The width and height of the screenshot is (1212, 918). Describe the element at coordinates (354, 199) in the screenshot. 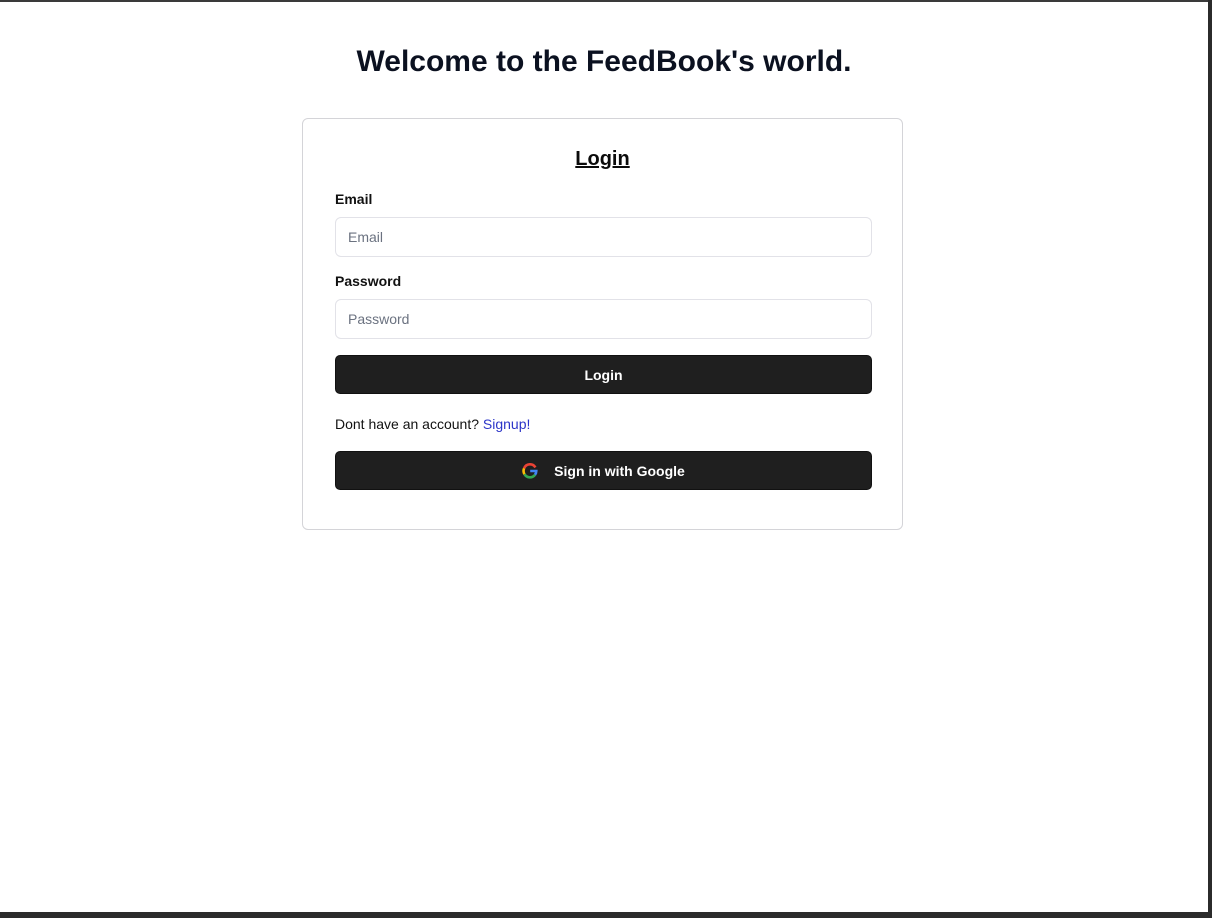

I see `email-label: Email` at that location.